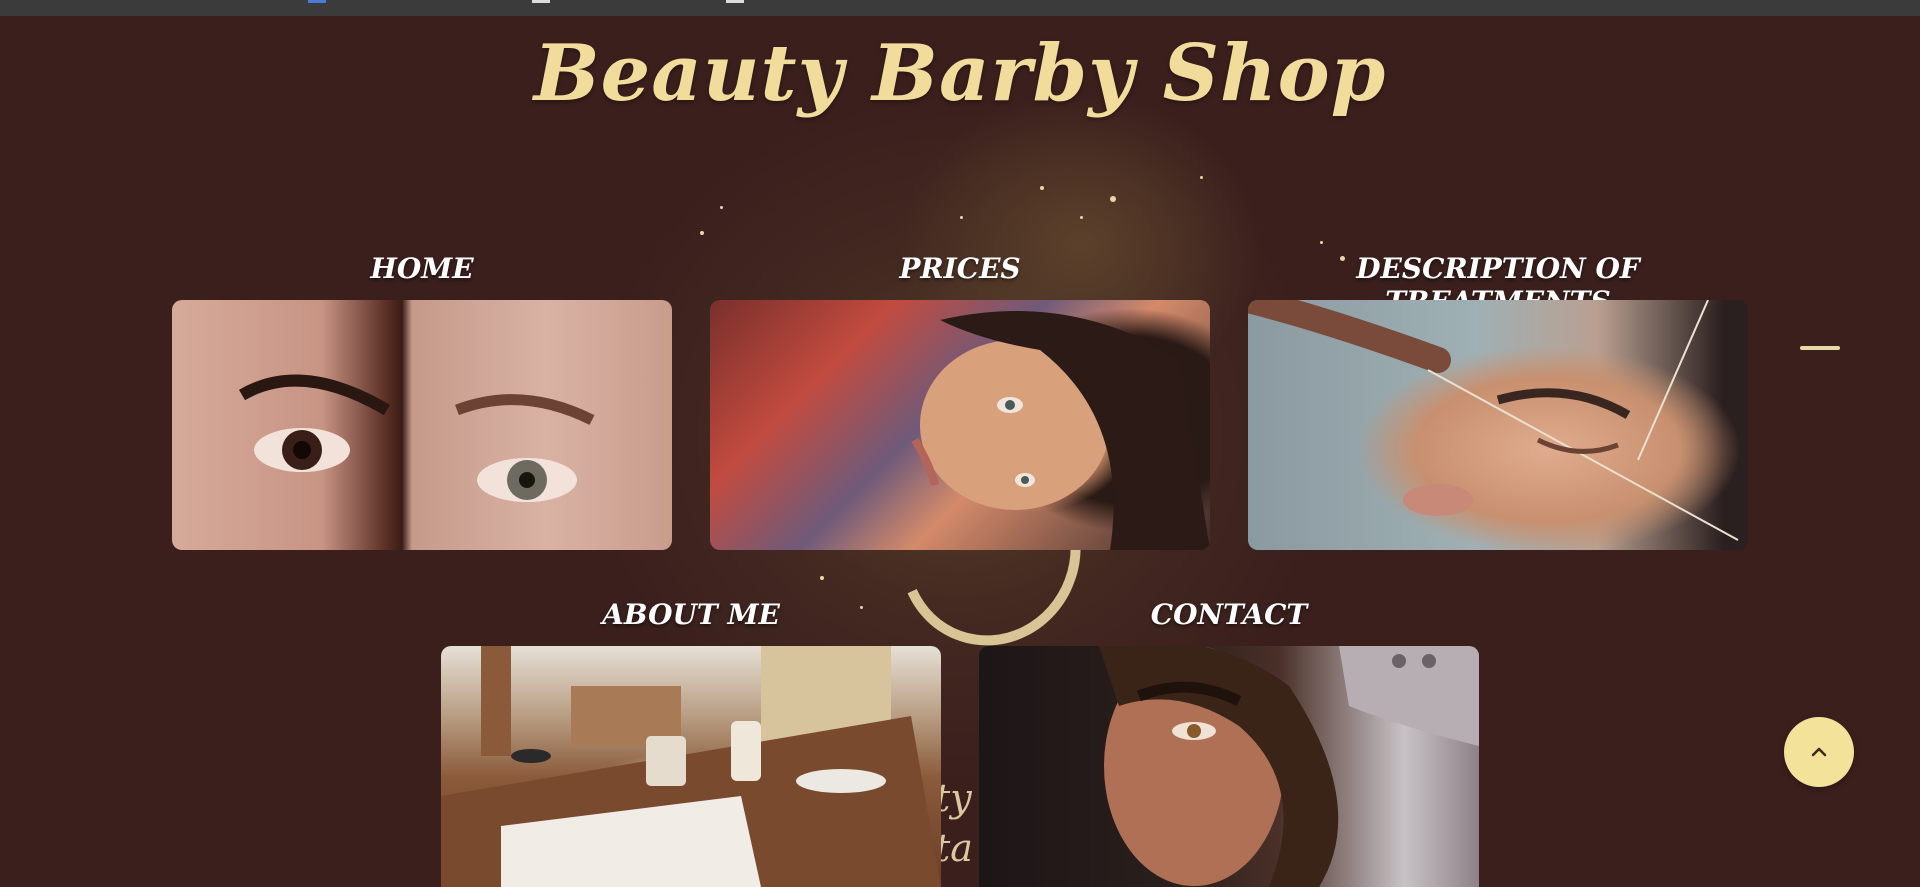  I want to click on woman-portrait-image, so click(960, 425).